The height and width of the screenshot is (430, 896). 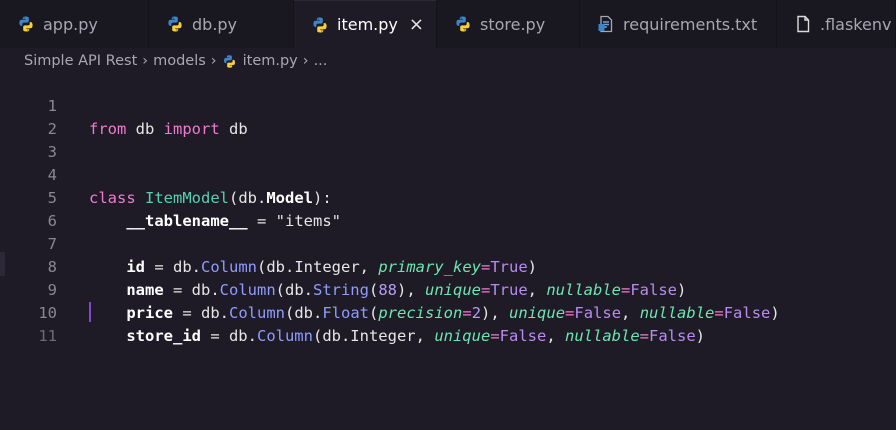 I want to click on code-line-6: 6, so click(x=448, y=208).